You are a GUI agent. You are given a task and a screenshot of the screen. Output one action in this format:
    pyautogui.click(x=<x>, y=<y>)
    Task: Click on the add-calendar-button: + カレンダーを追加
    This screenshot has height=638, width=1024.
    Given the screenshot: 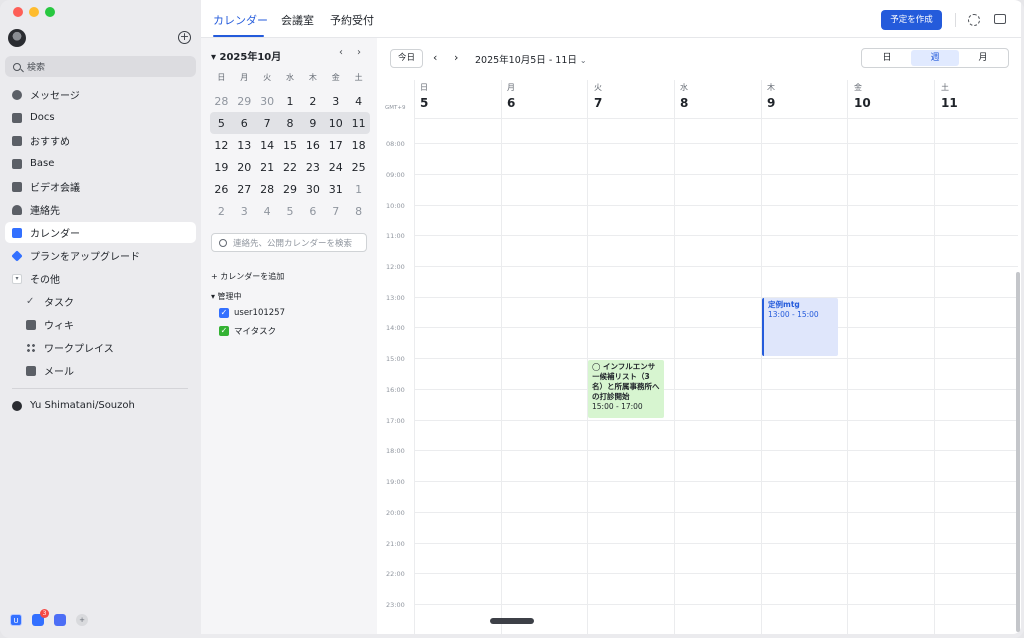 What is the action you would take?
    pyautogui.click(x=247, y=276)
    